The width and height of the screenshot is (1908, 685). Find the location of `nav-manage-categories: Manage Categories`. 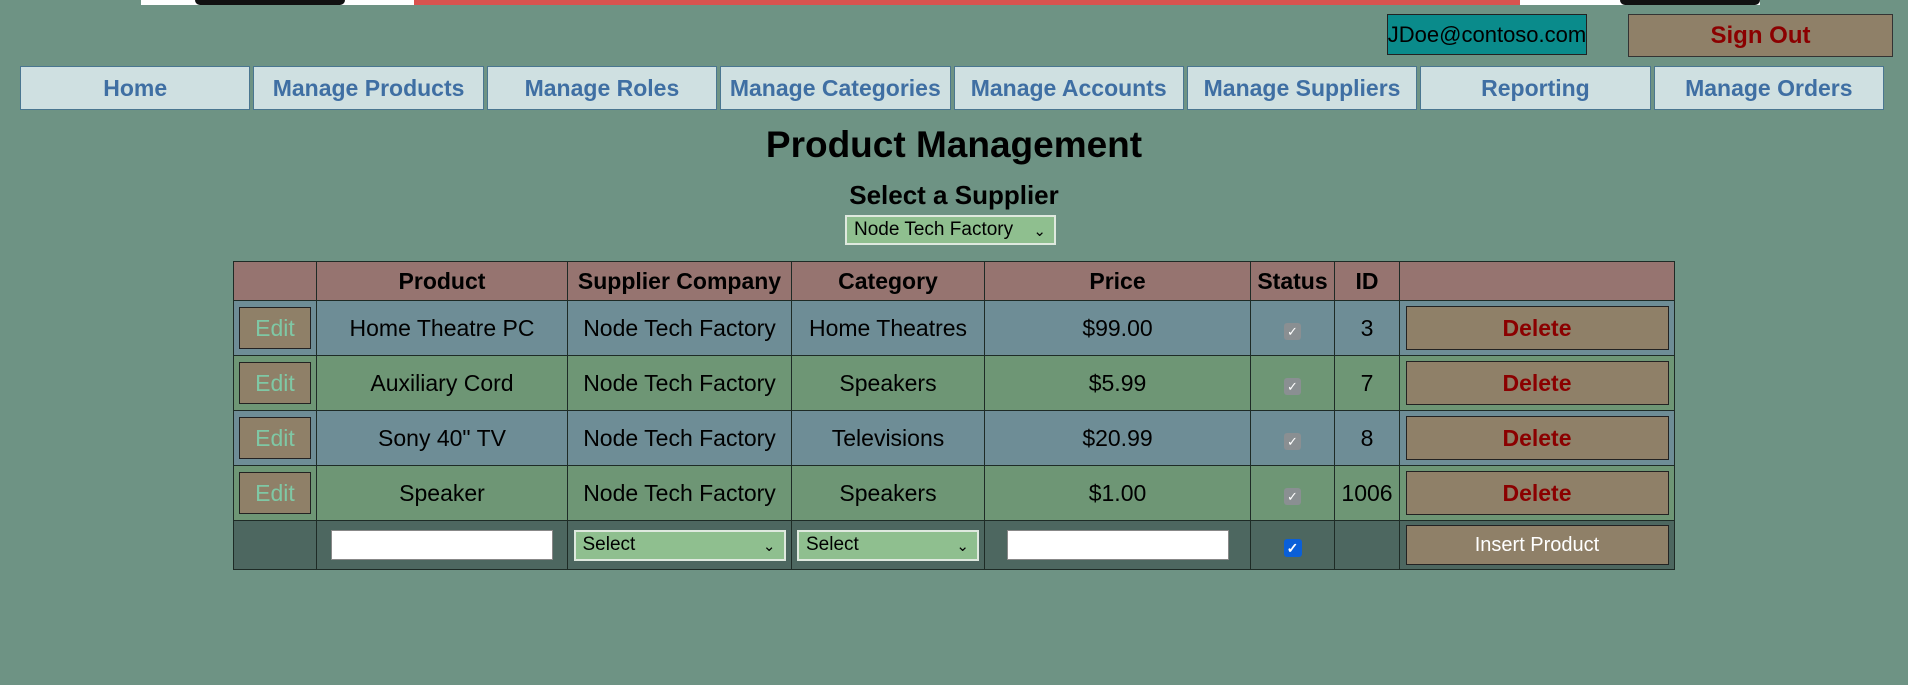

nav-manage-categories: Manage Categories is located at coordinates (835, 88).